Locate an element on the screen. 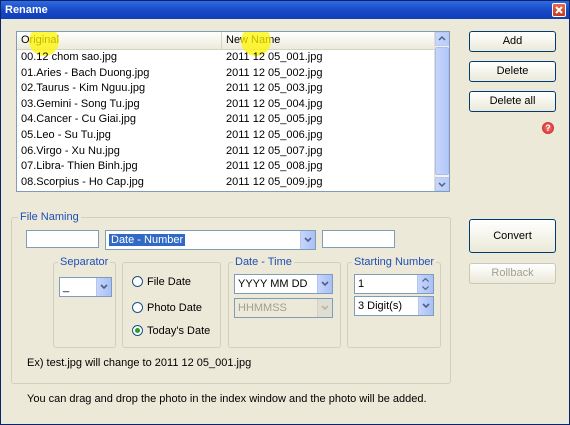  scroll-up-button is located at coordinates (442, 39).